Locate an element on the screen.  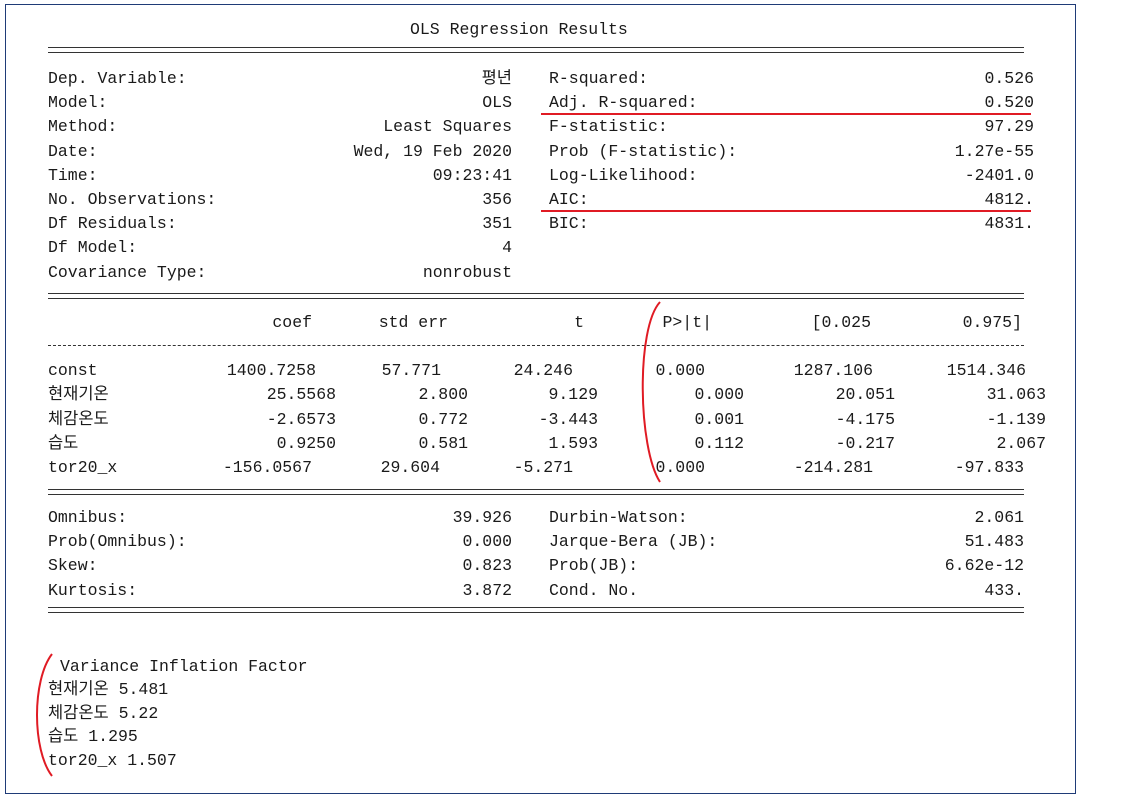
vif-title: Variance Inflation Factor is located at coordinates (184, 666).